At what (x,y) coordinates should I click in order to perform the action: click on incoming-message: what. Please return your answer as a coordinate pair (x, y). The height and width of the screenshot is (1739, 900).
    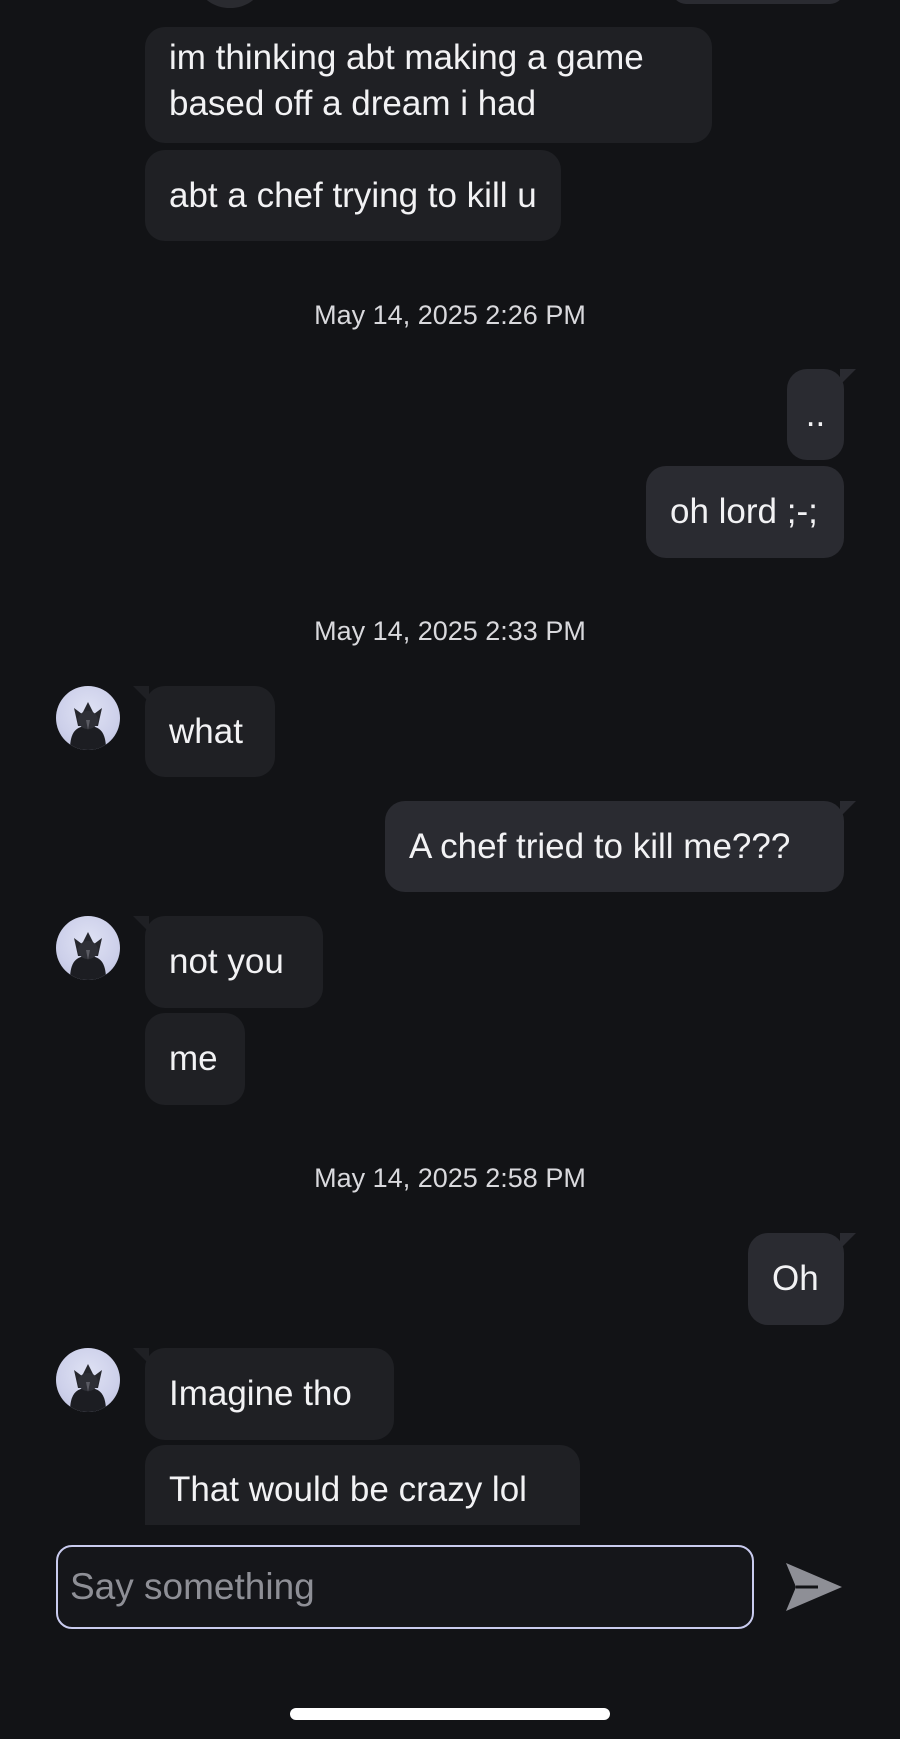
    Looking at the image, I should click on (204, 731).